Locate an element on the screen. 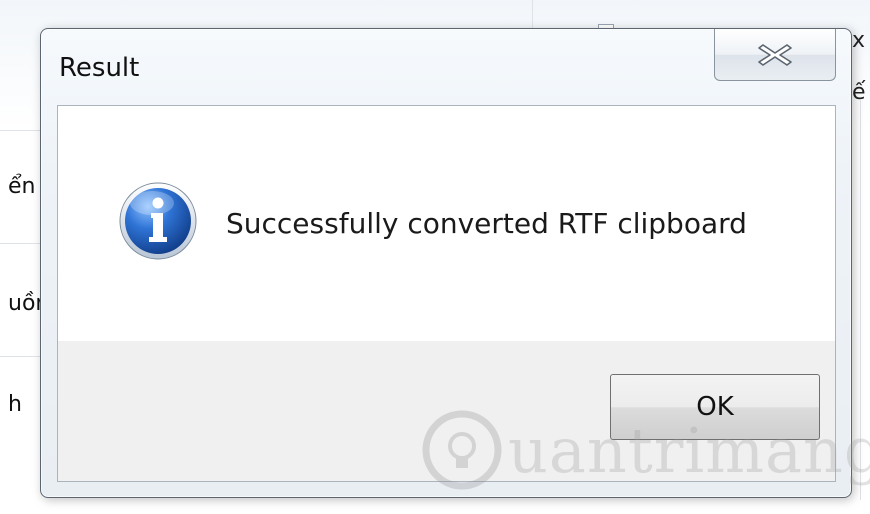  dialog-title: Result is located at coordinates (99, 68).